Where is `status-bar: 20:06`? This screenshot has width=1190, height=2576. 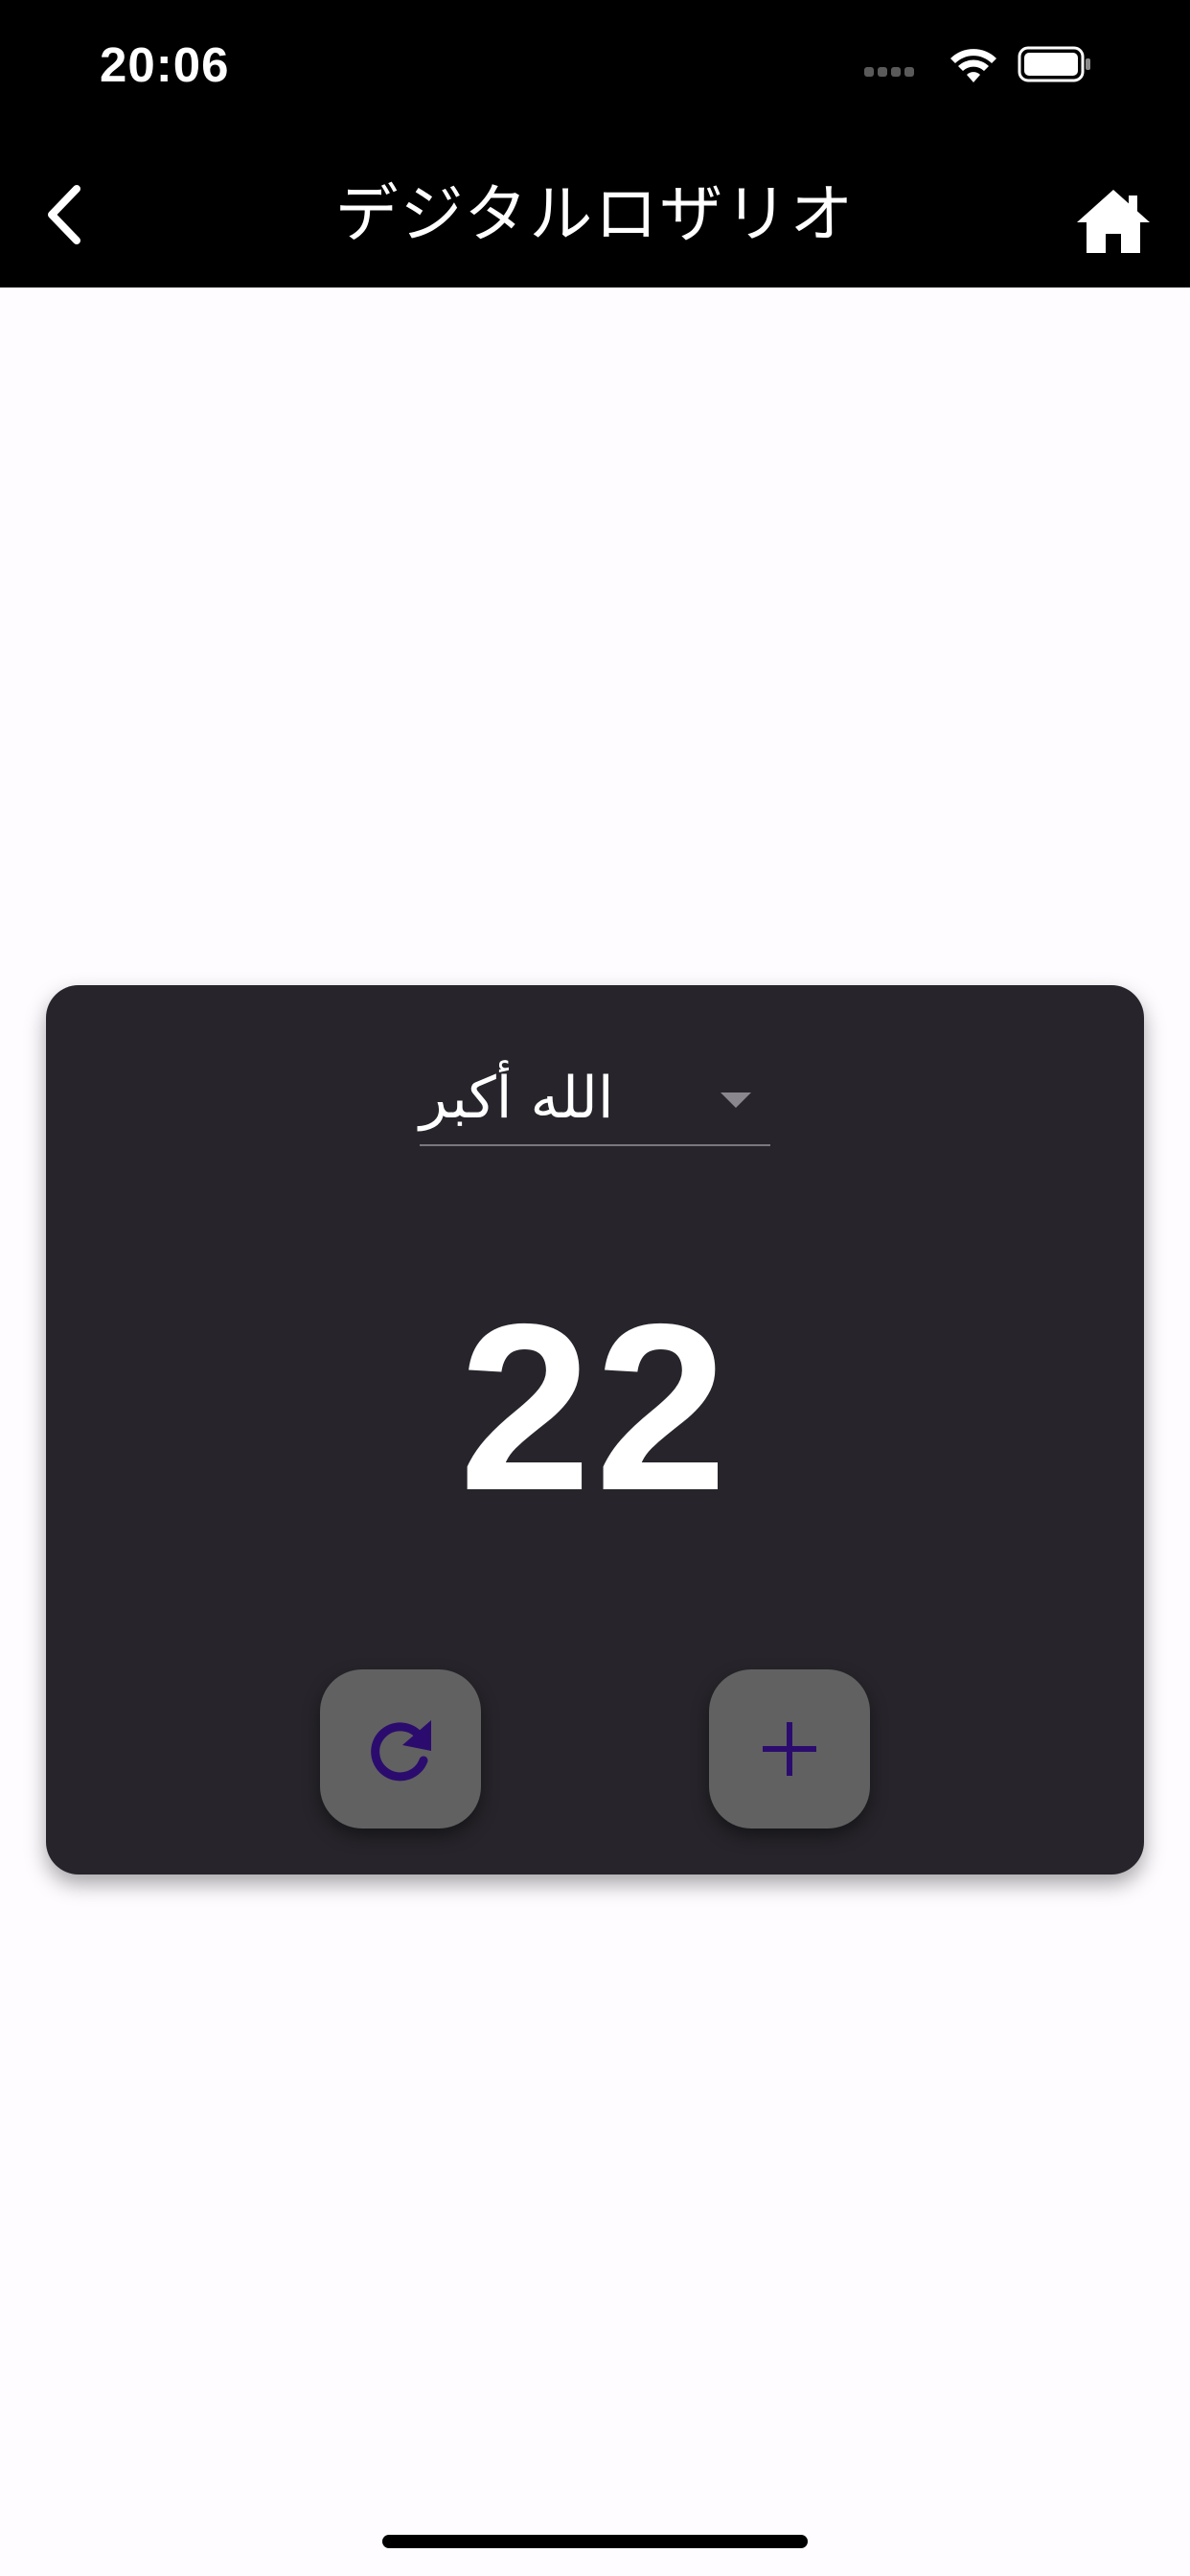
status-bar: 20:06 is located at coordinates (595, 72).